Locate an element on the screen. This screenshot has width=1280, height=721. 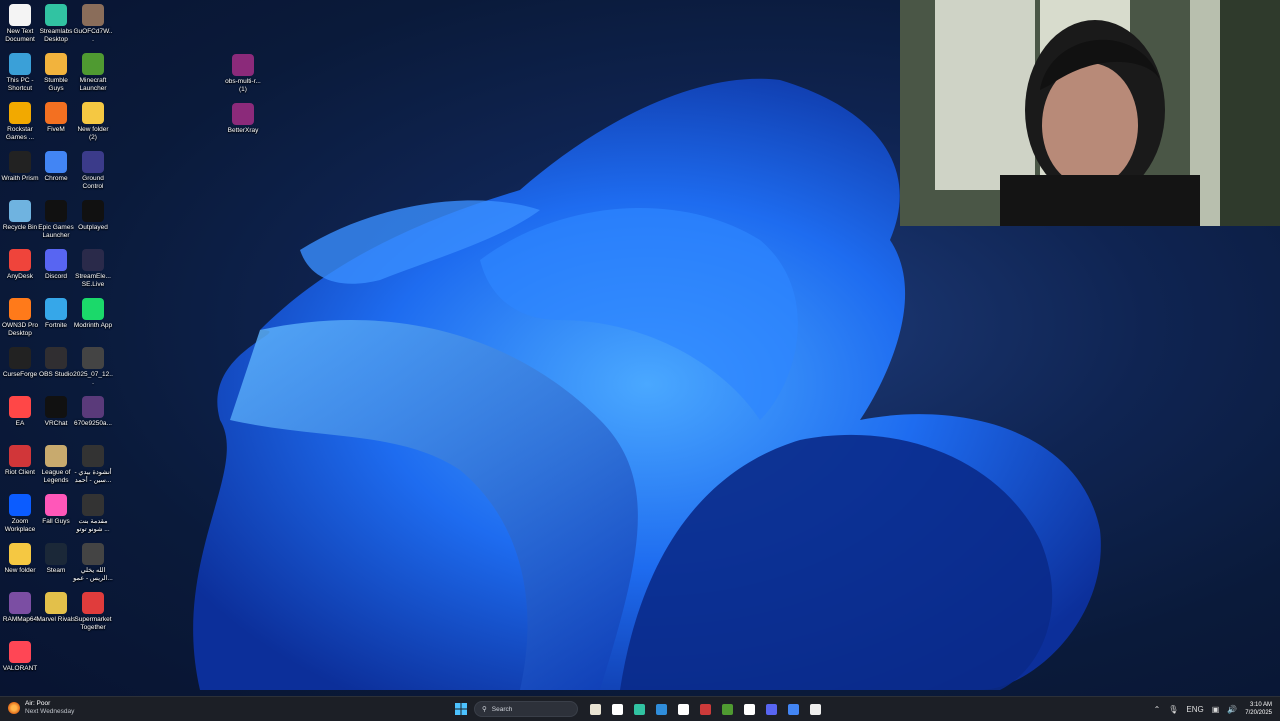
desktop-icon: Fall Guys is located at coordinates (56, 510).